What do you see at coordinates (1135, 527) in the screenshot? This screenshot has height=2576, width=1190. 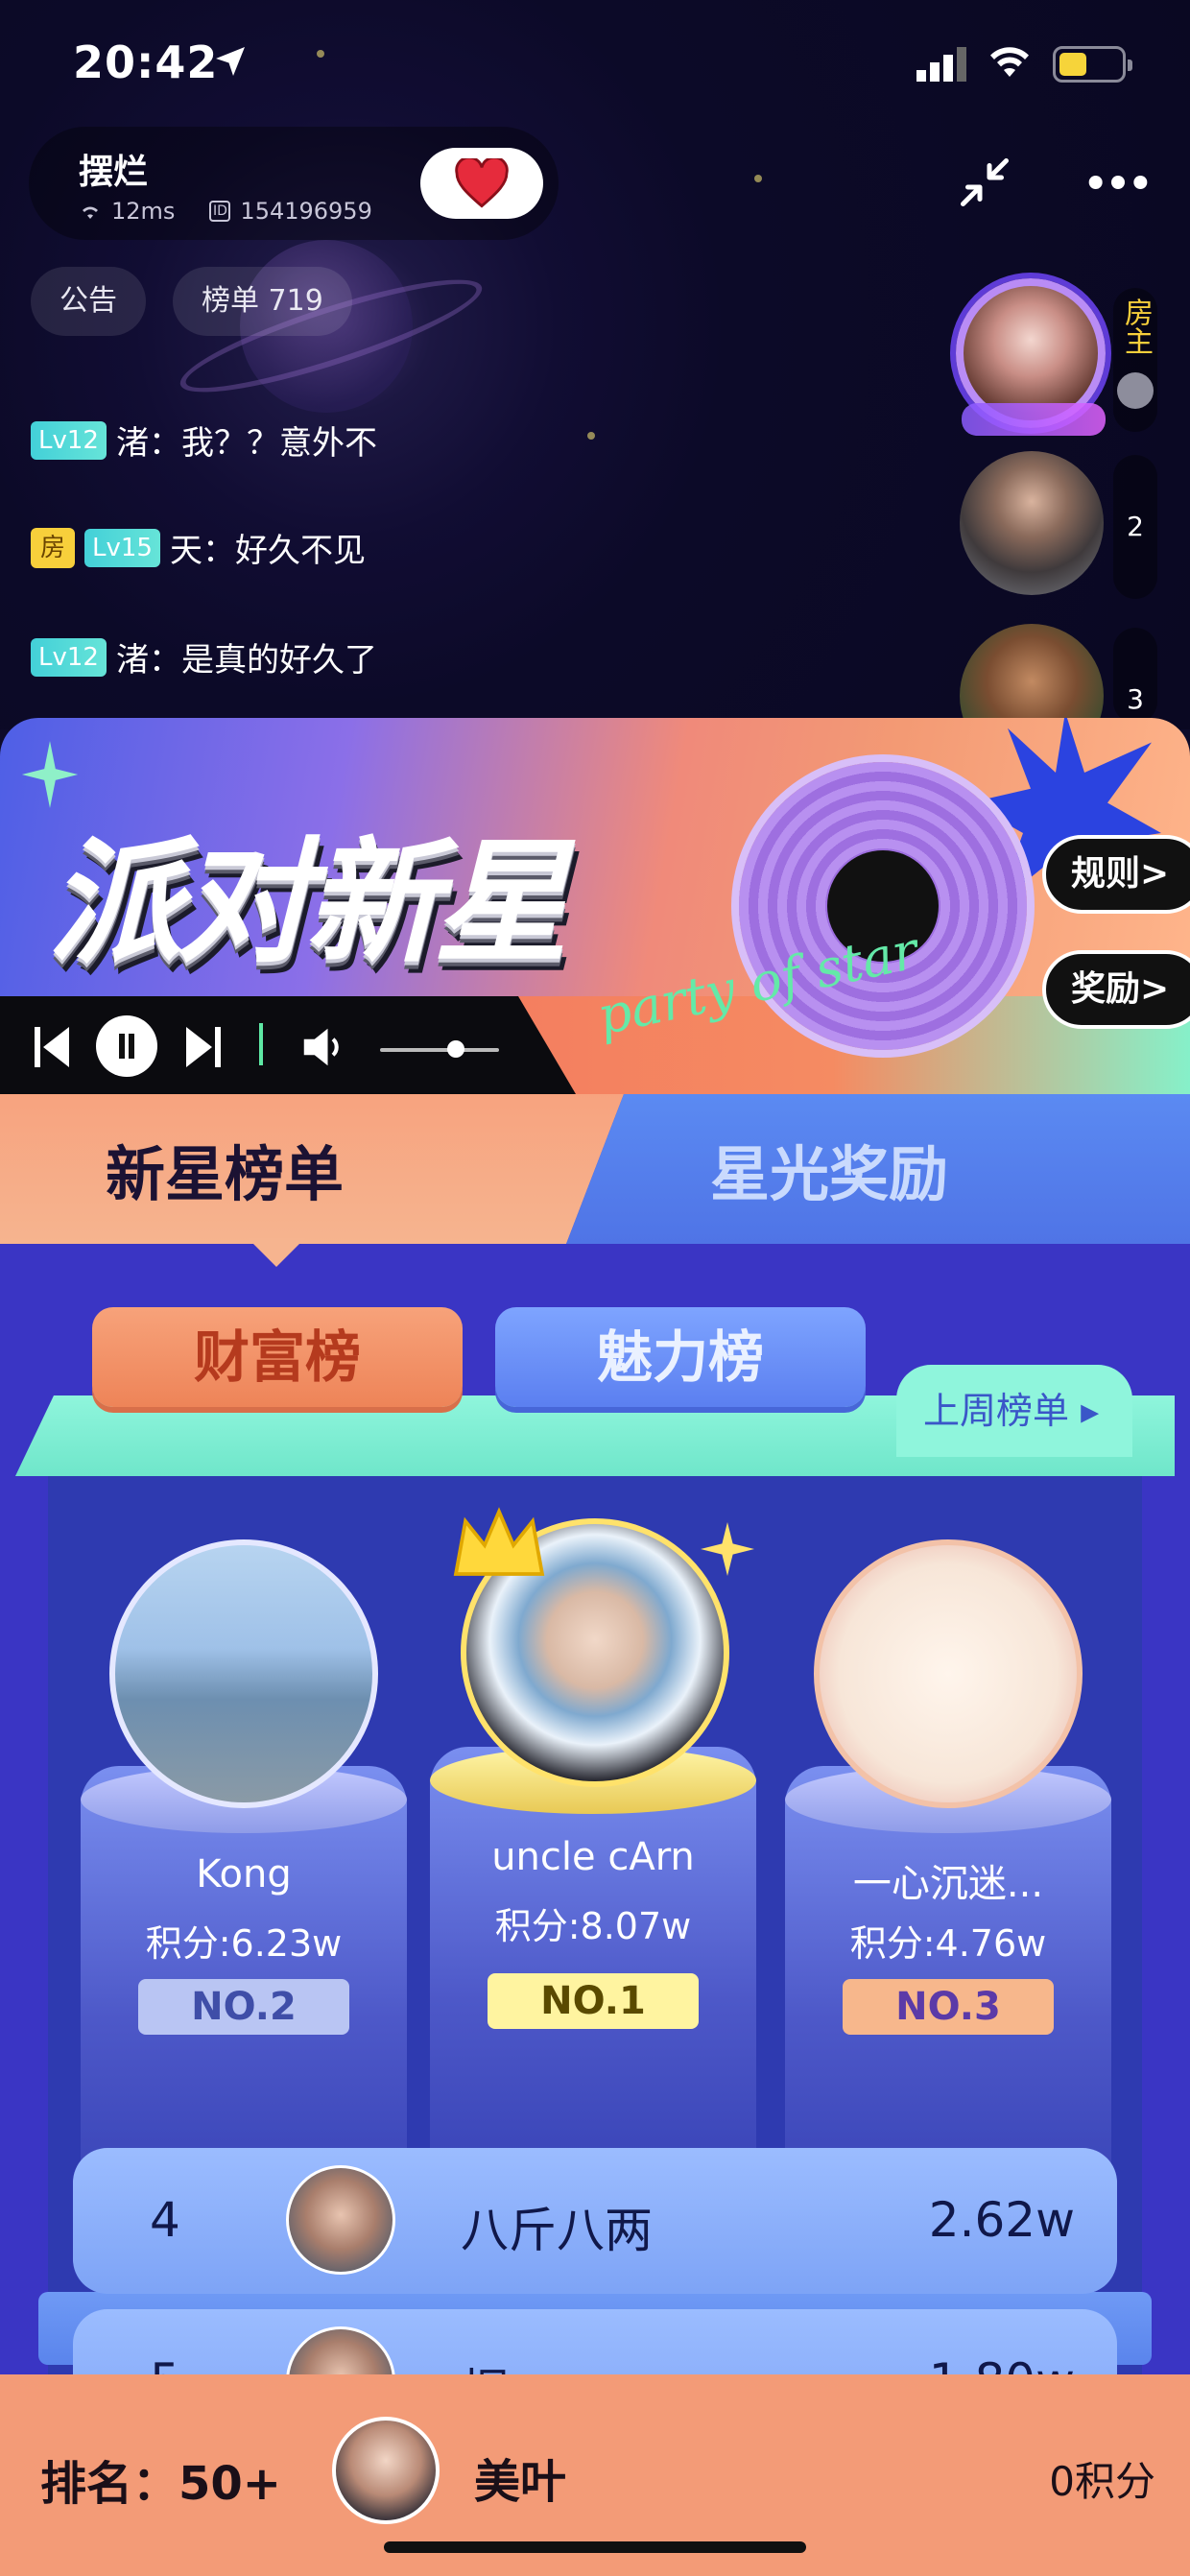 I see `seat-number: 2` at bounding box center [1135, 527].